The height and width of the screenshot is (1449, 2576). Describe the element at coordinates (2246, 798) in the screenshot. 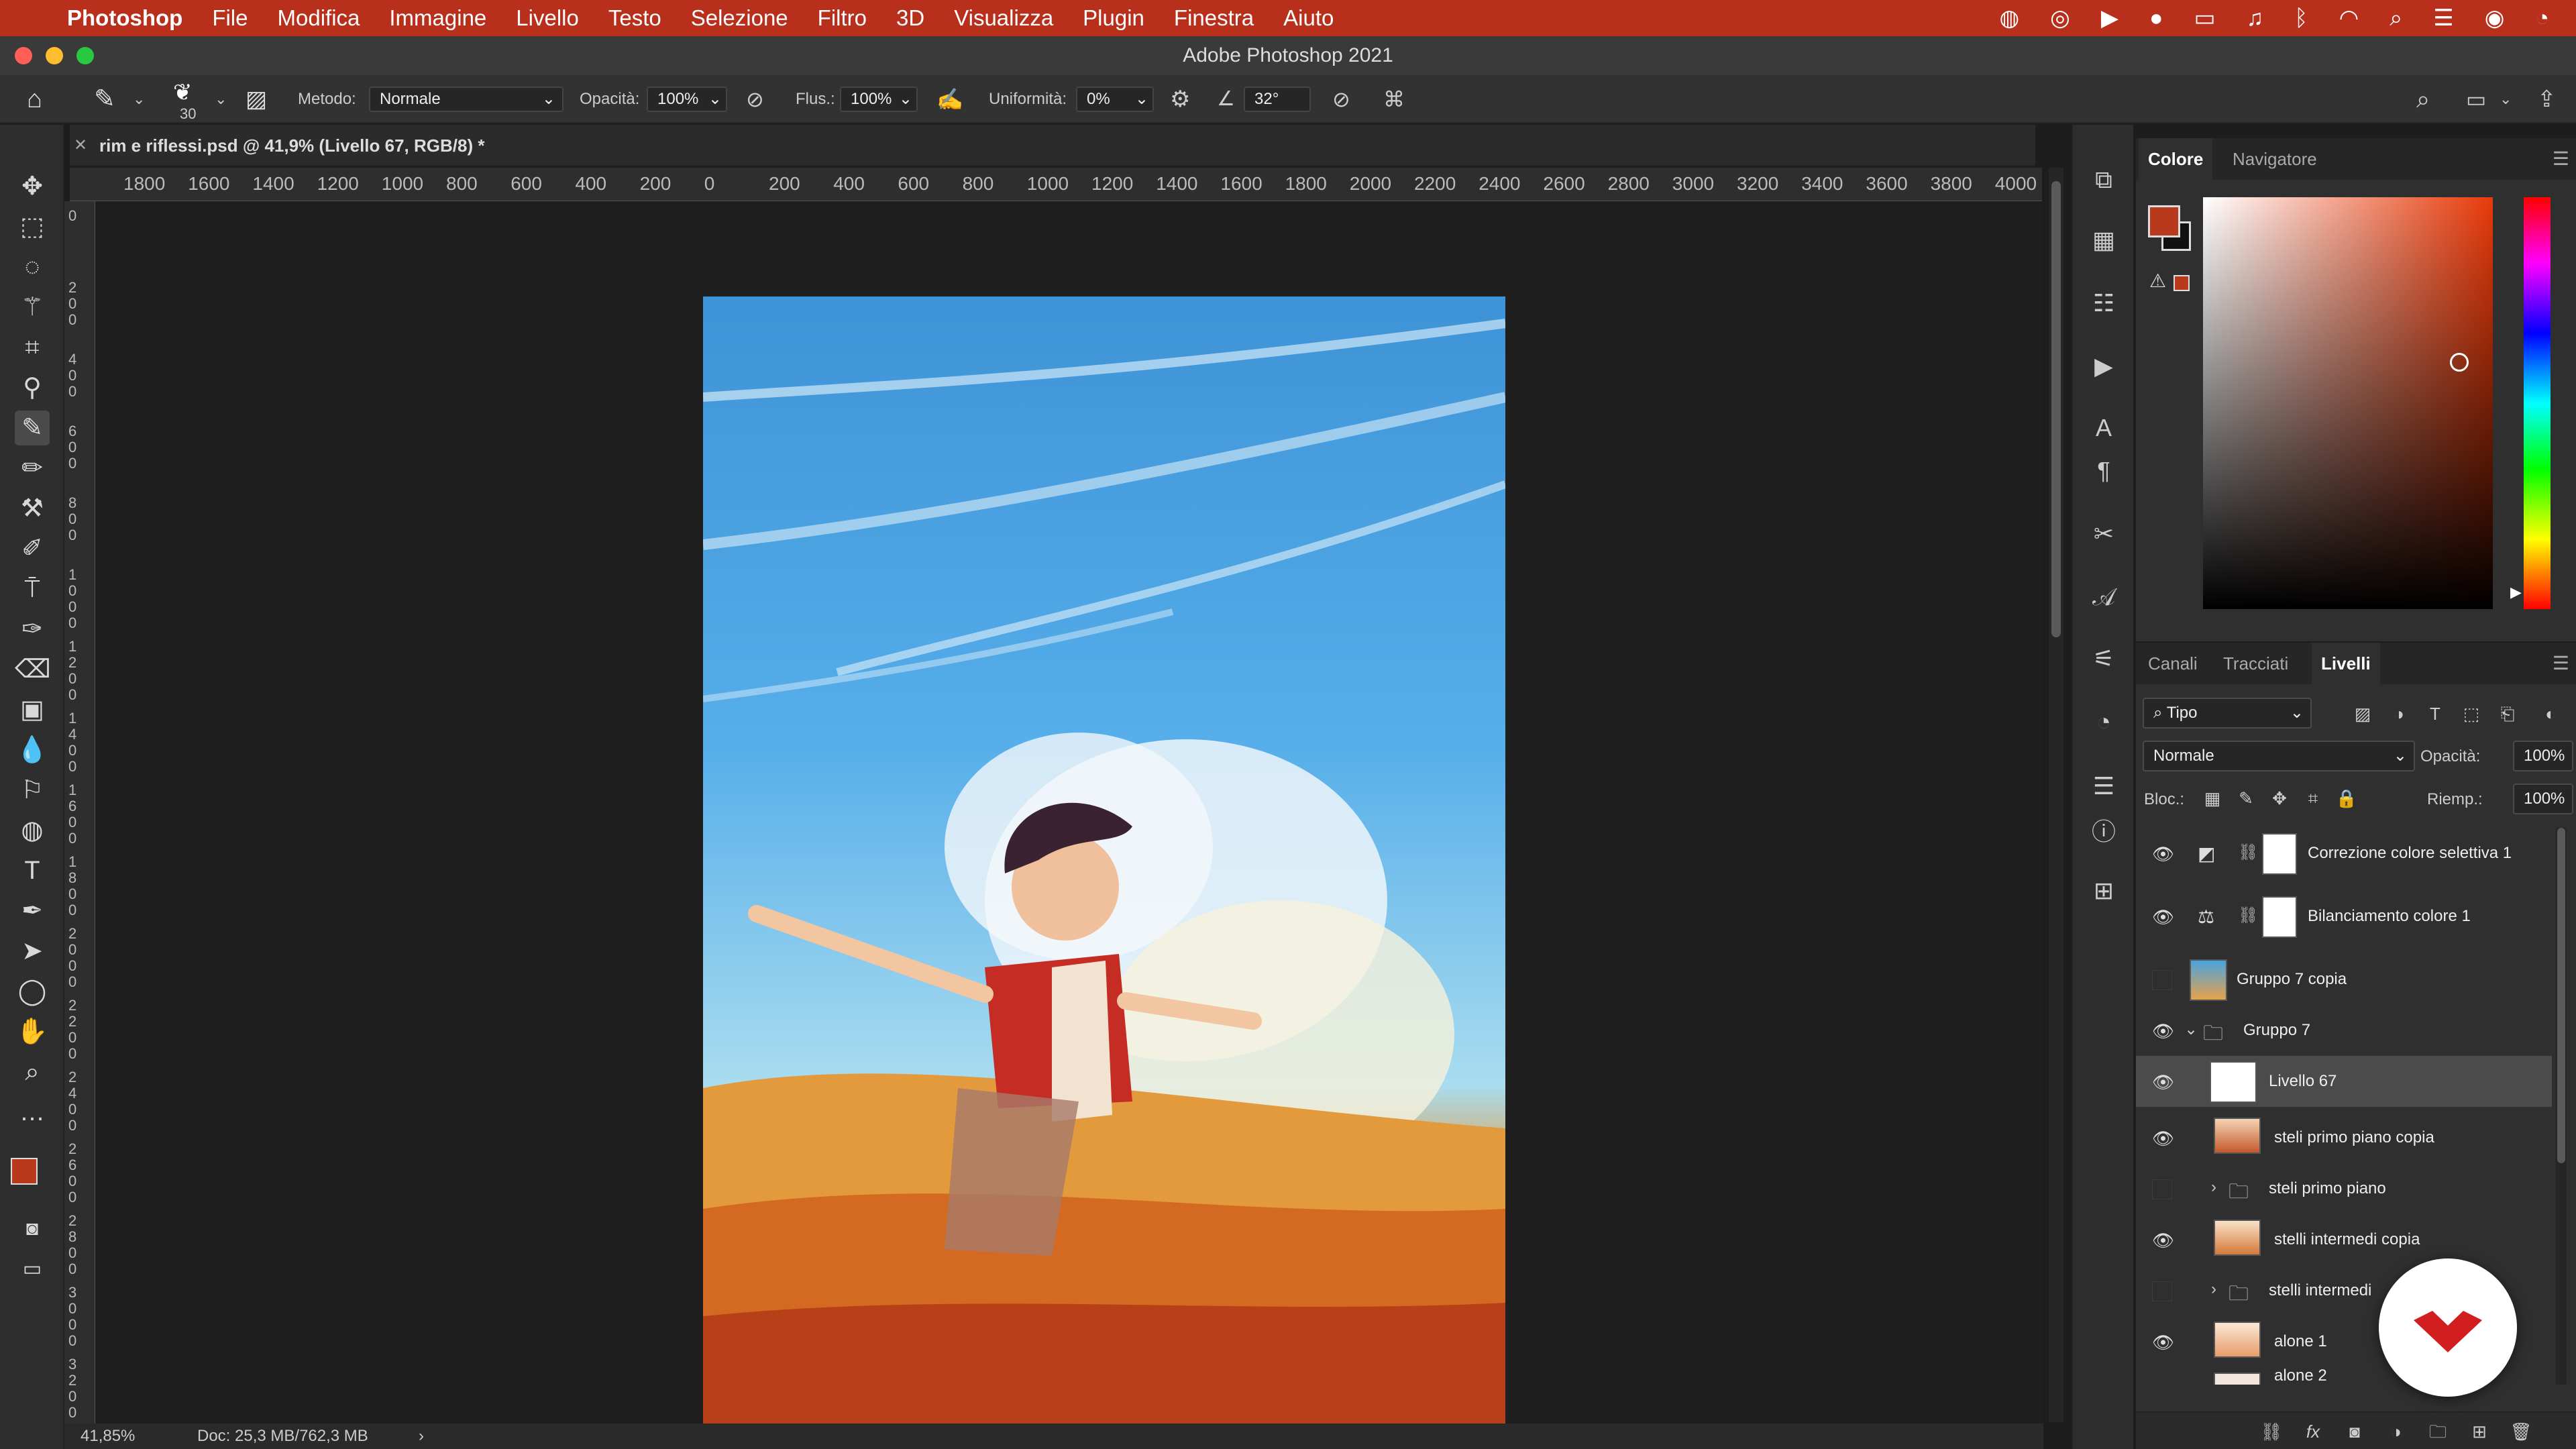

I see `lock-pixels-icon: ✎` at that location.